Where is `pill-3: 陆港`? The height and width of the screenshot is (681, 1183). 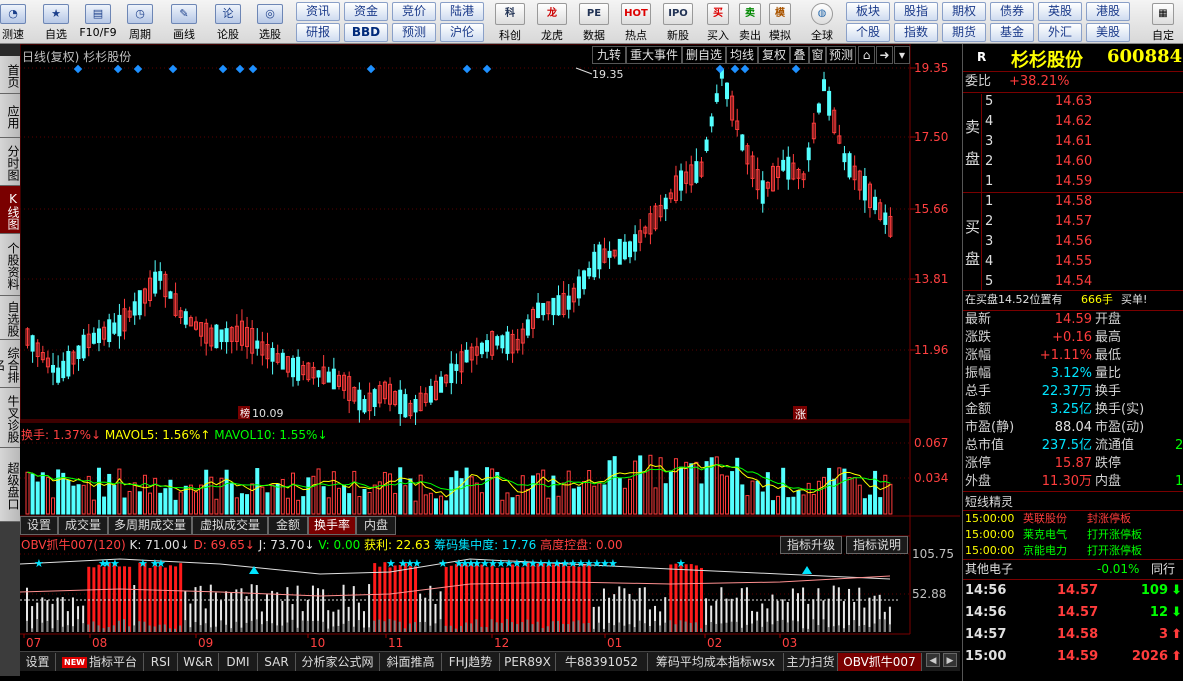
pill-3: 陆港 is located at coordinates (462, 11).